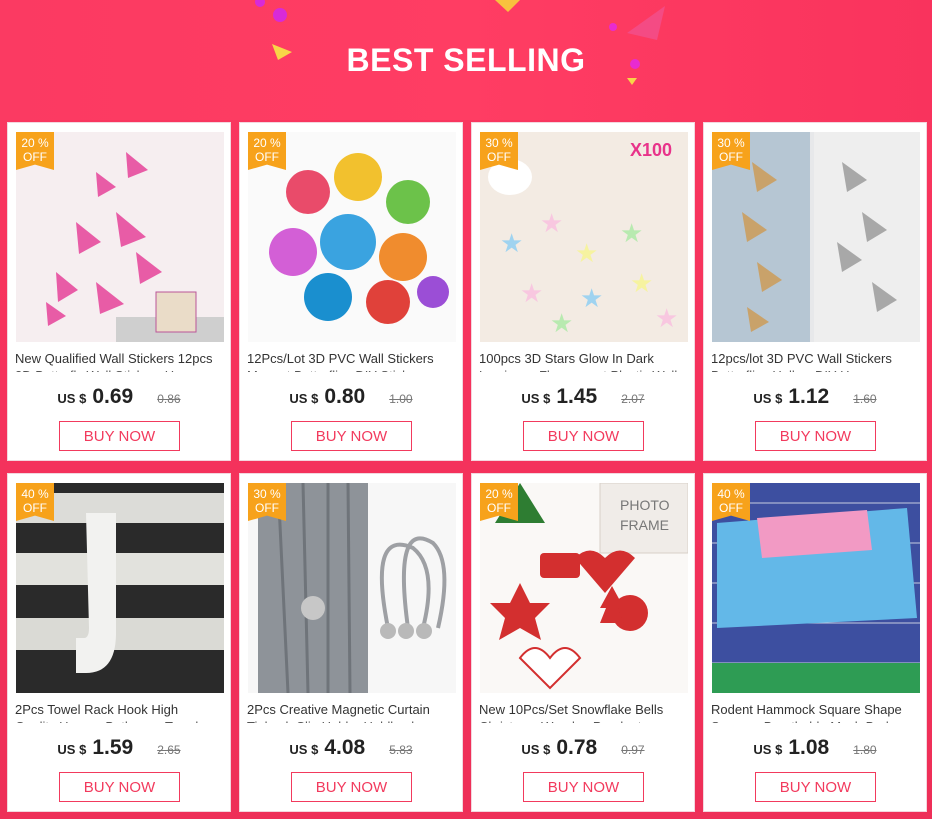 The image size is (932, 819). Describe the element at coordinates (169, 399) in the screenshot. I see `original-price: 0.86` at that location.